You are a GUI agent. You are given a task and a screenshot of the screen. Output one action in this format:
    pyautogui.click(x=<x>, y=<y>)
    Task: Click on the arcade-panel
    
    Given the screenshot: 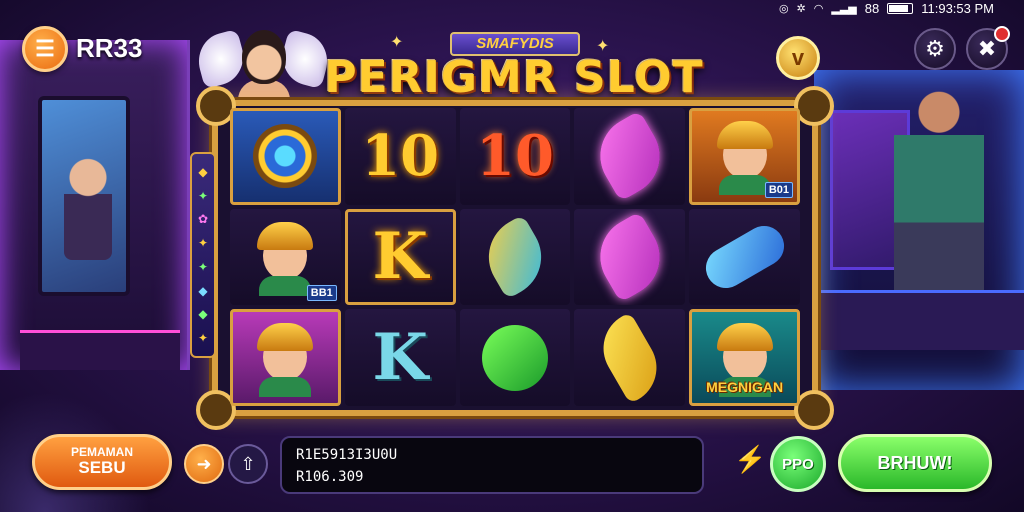 What is the action you would take?
    pyautogui.click(x=100, y=350)
    